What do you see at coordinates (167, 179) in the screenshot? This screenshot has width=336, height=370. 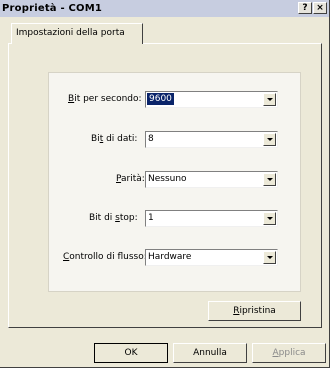 I see `parity-value: Nessuno` at bounding box center [167, 179].